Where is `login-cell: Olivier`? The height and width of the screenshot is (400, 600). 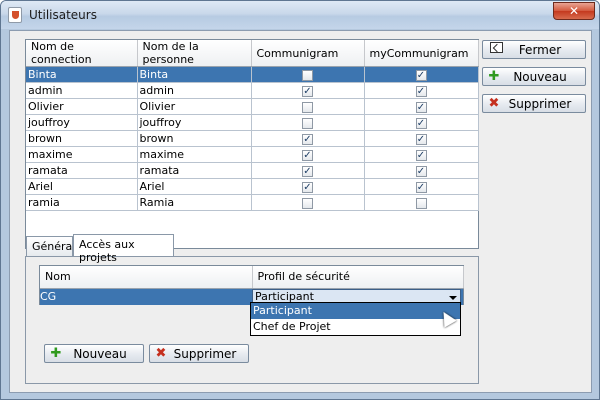 login-cell: Olivier is located at coordinates (82, 106).